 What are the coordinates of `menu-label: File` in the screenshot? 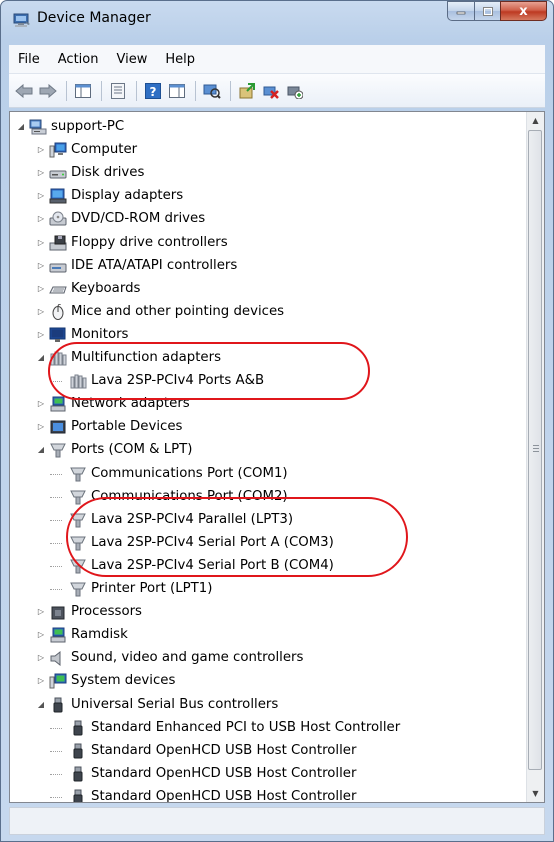 It's located at (29, 59).